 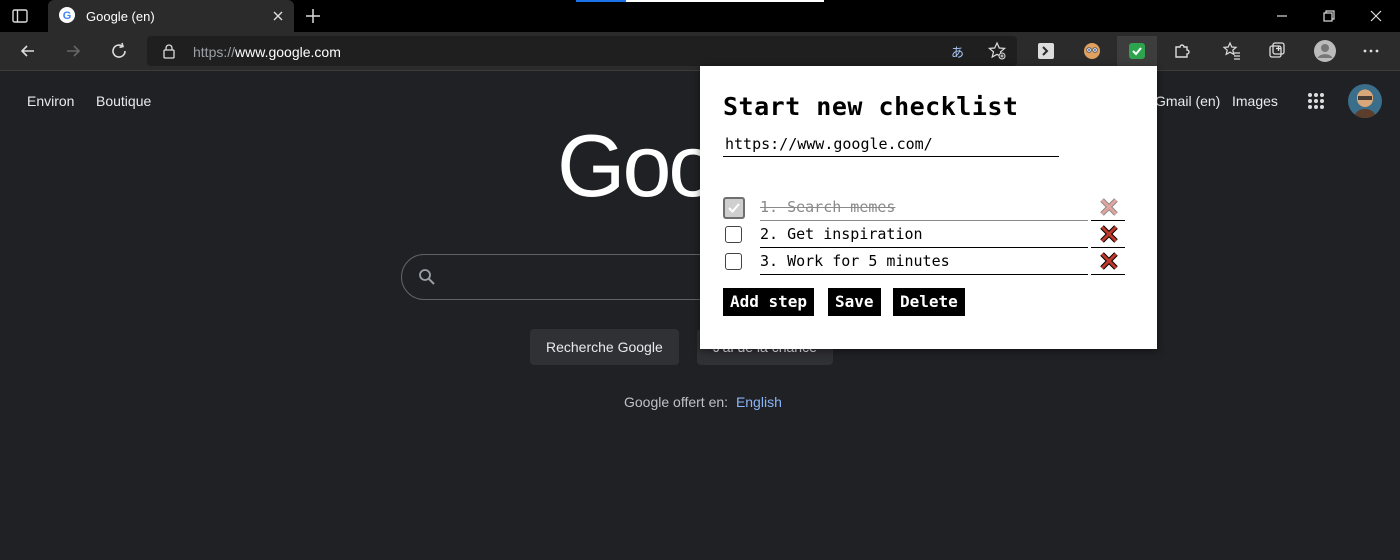 I want to click on back-icon, so click(x=28, y=51).